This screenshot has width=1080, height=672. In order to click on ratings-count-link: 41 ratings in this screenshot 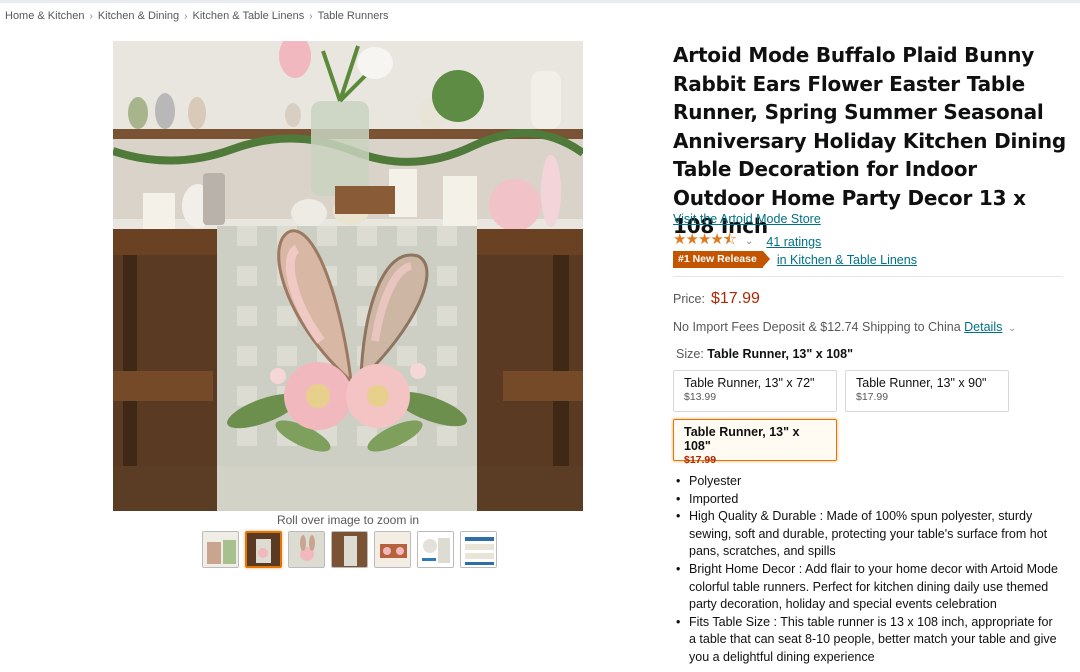, I will do `click(793, 242)`.